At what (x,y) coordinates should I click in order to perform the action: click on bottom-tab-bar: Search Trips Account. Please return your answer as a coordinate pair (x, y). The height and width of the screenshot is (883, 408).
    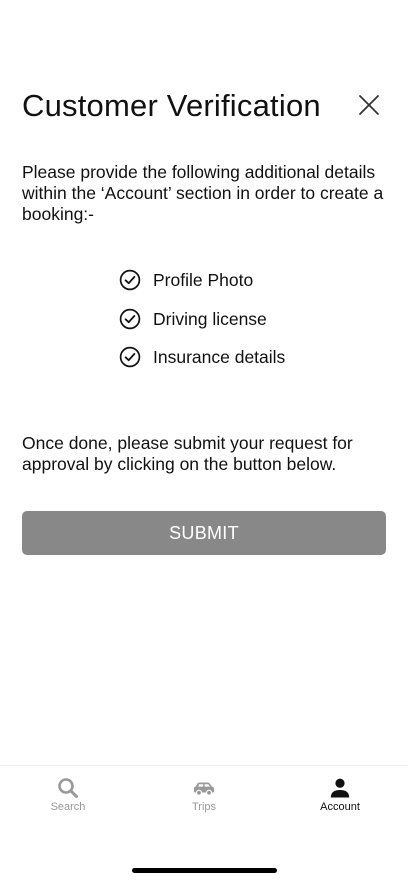
    Looking at the image, I should click on (204, 824).